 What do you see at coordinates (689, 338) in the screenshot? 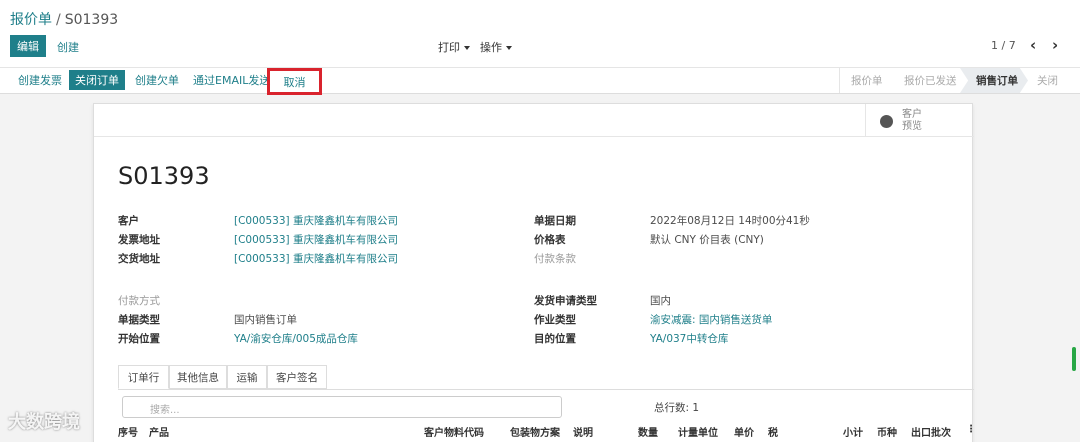
I see `destination-location-value: YA/037中转仓库` at bounding box center [689, 338].